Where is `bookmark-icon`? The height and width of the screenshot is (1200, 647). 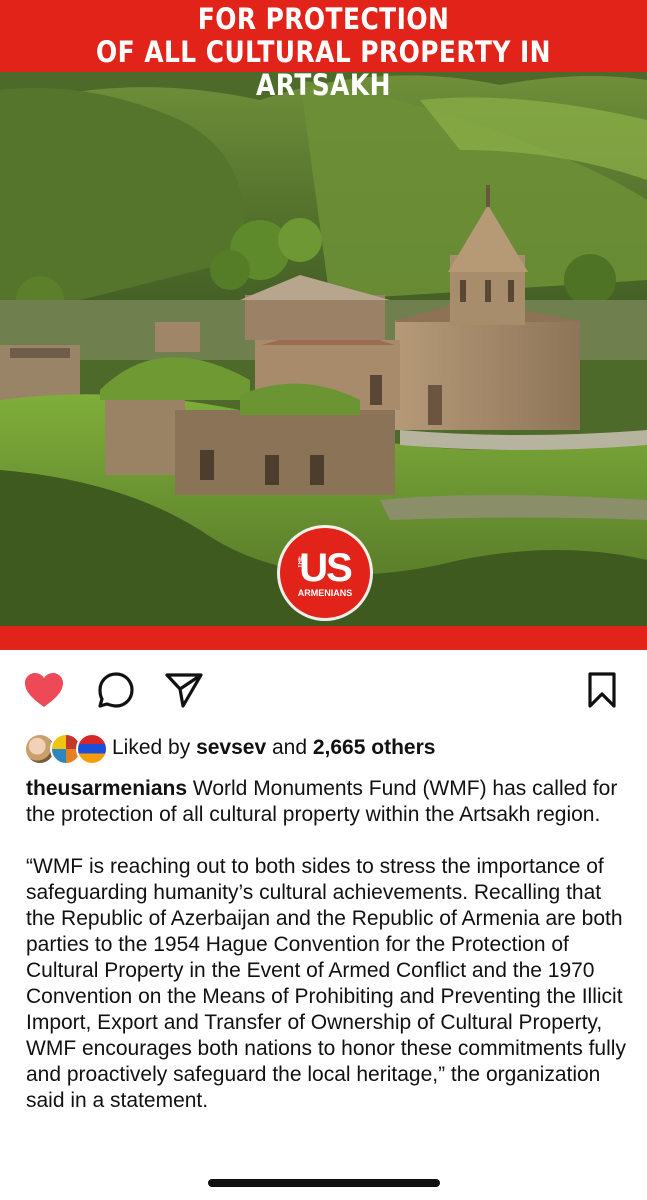
bookmark-icon is located at coordinates (602, 690).